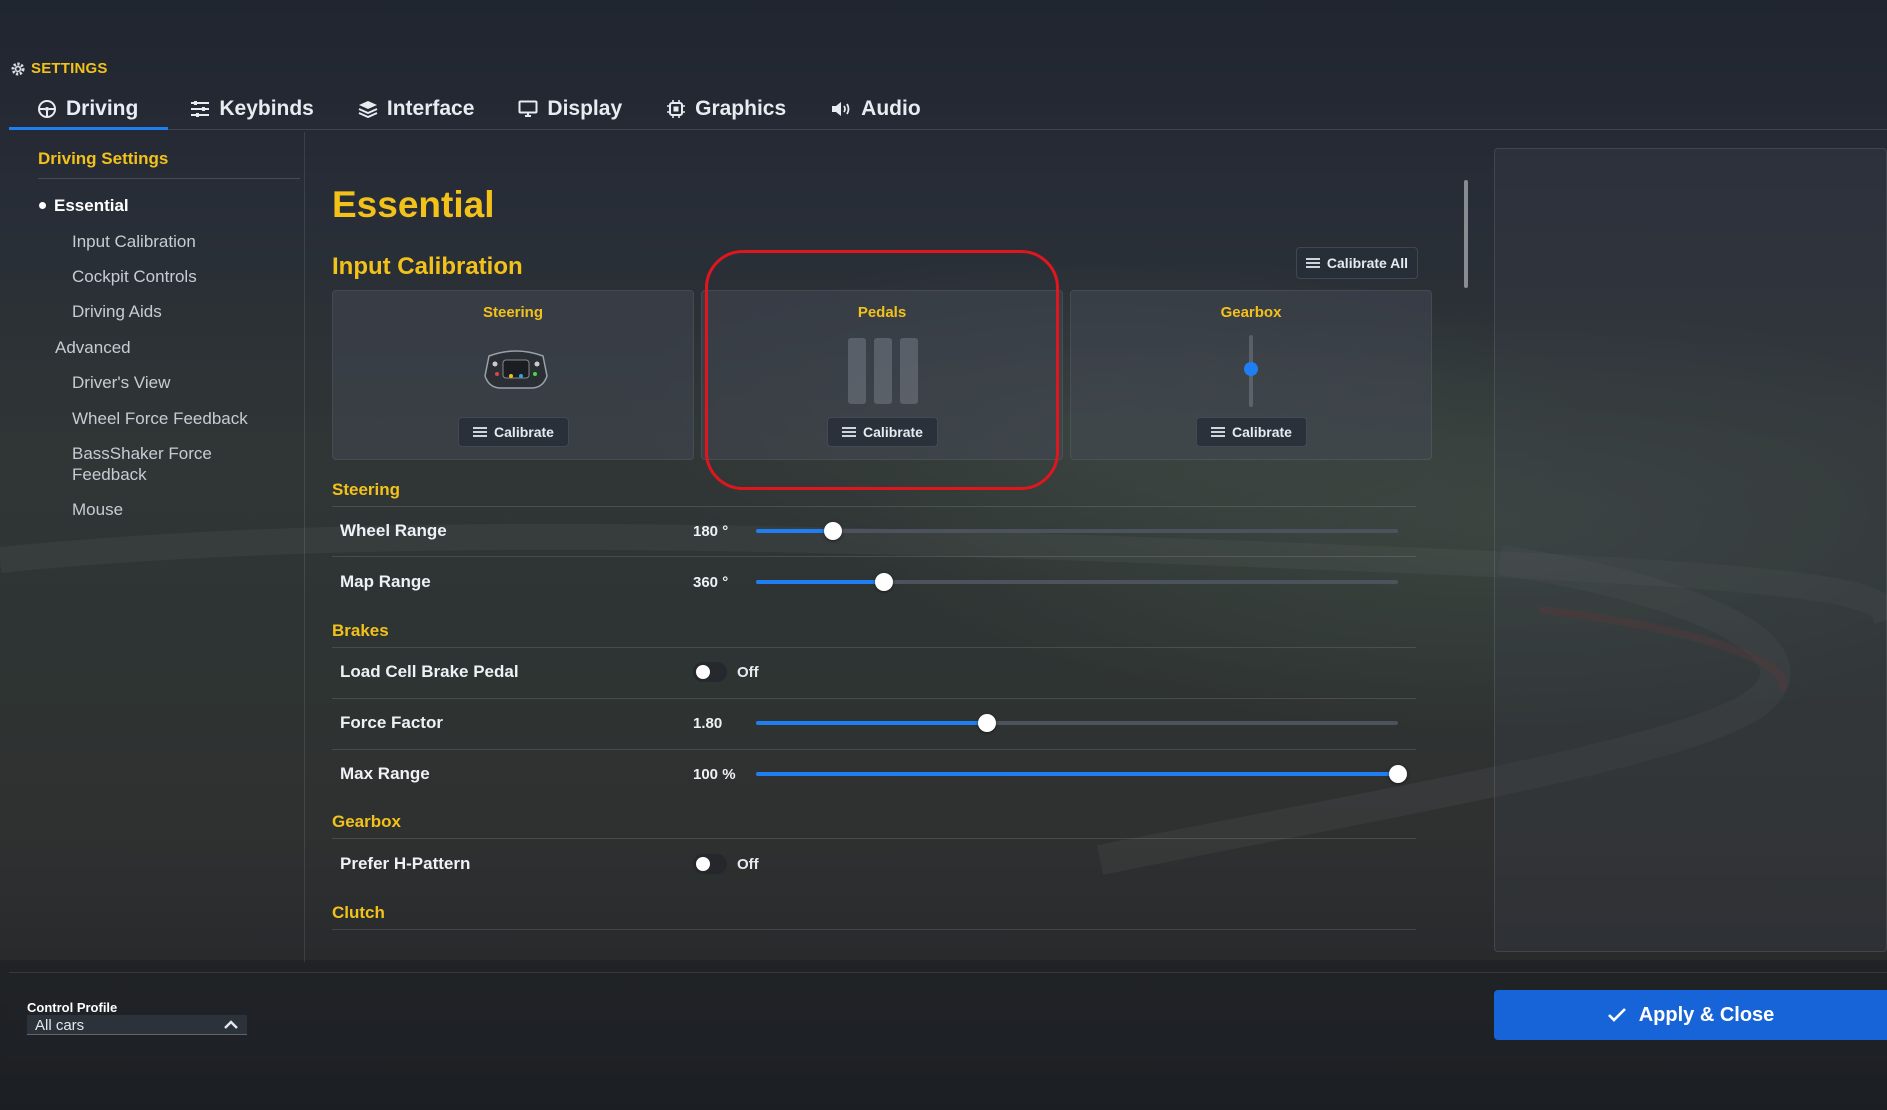 The width and height of the screenshot is (1887, 1110). Describe the element at coordinates (121, 382) in the screenshot. I see `sidebar-item-drivers-view: Driver's View` at that location.